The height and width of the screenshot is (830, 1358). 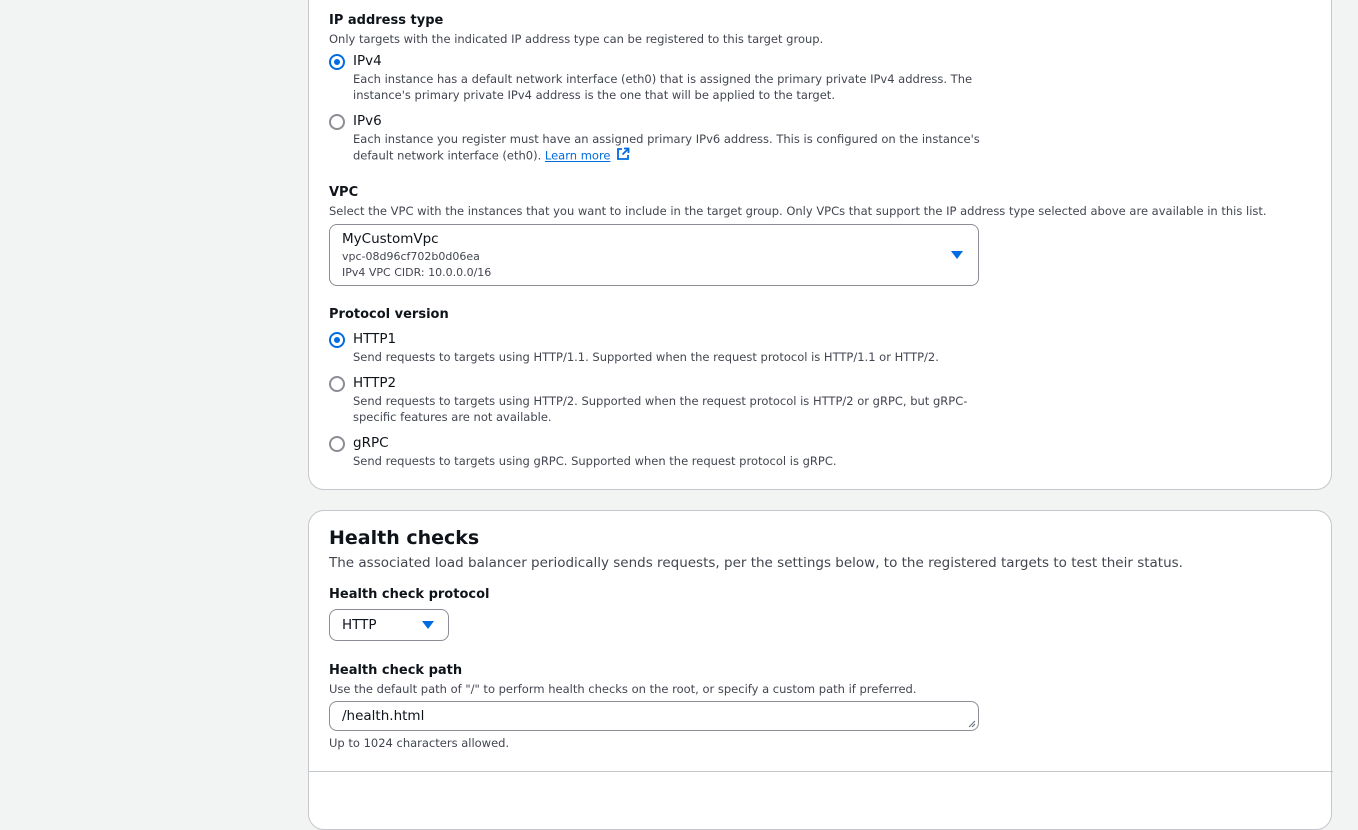 I want to click on http2-option-label: HTTP2, so click(x=374, y=383).